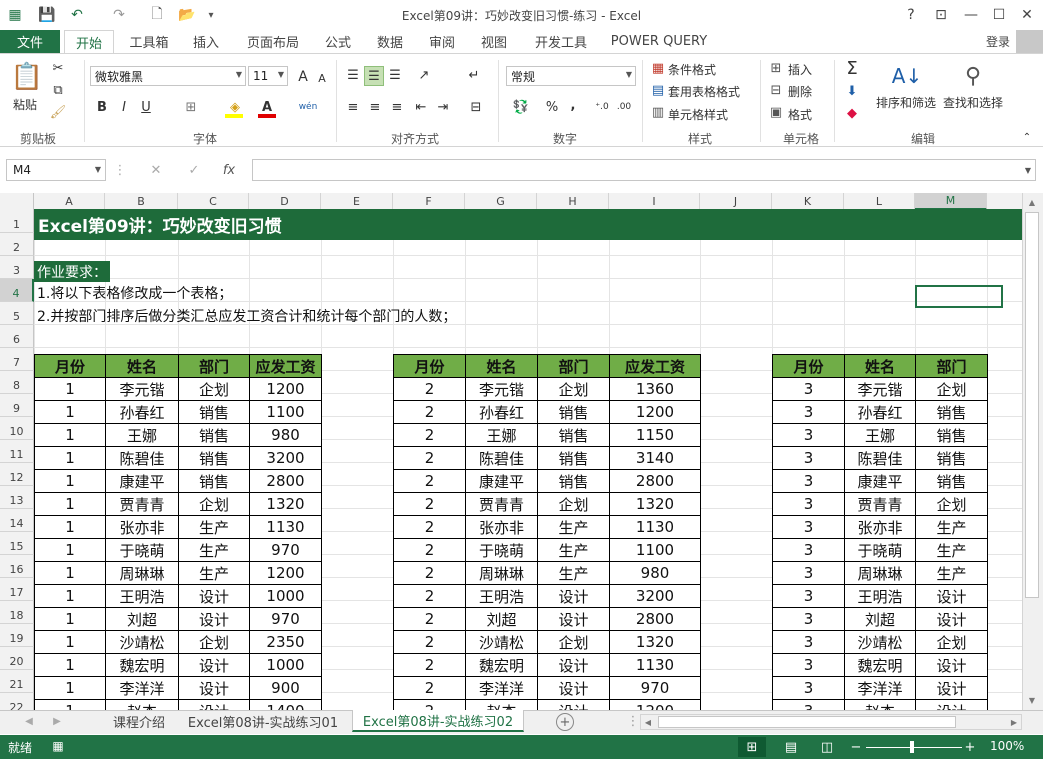  Describe the element at coordinates (655, 527) in the screenshot. I see `table-cell: 1130` at that location.